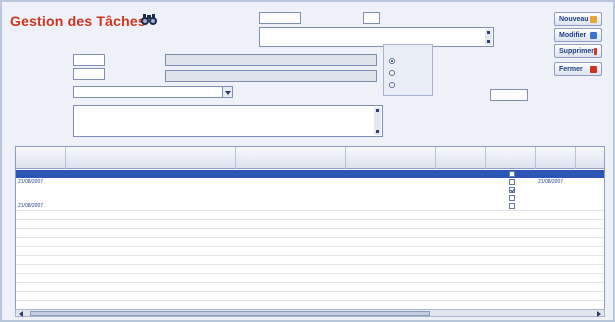 The width and height of the screenshot is (615, 322). I want to click on objet-scrollbar, so click(488, 37).